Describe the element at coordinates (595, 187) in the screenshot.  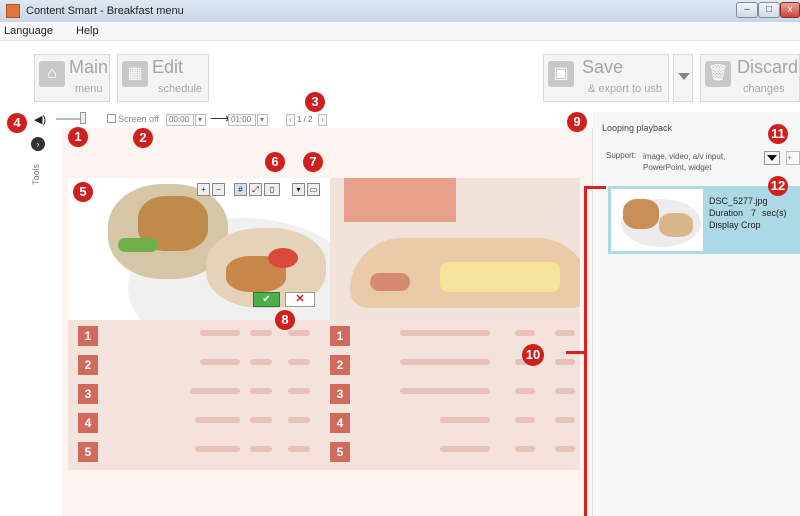
I see `bracket-top` at that location.